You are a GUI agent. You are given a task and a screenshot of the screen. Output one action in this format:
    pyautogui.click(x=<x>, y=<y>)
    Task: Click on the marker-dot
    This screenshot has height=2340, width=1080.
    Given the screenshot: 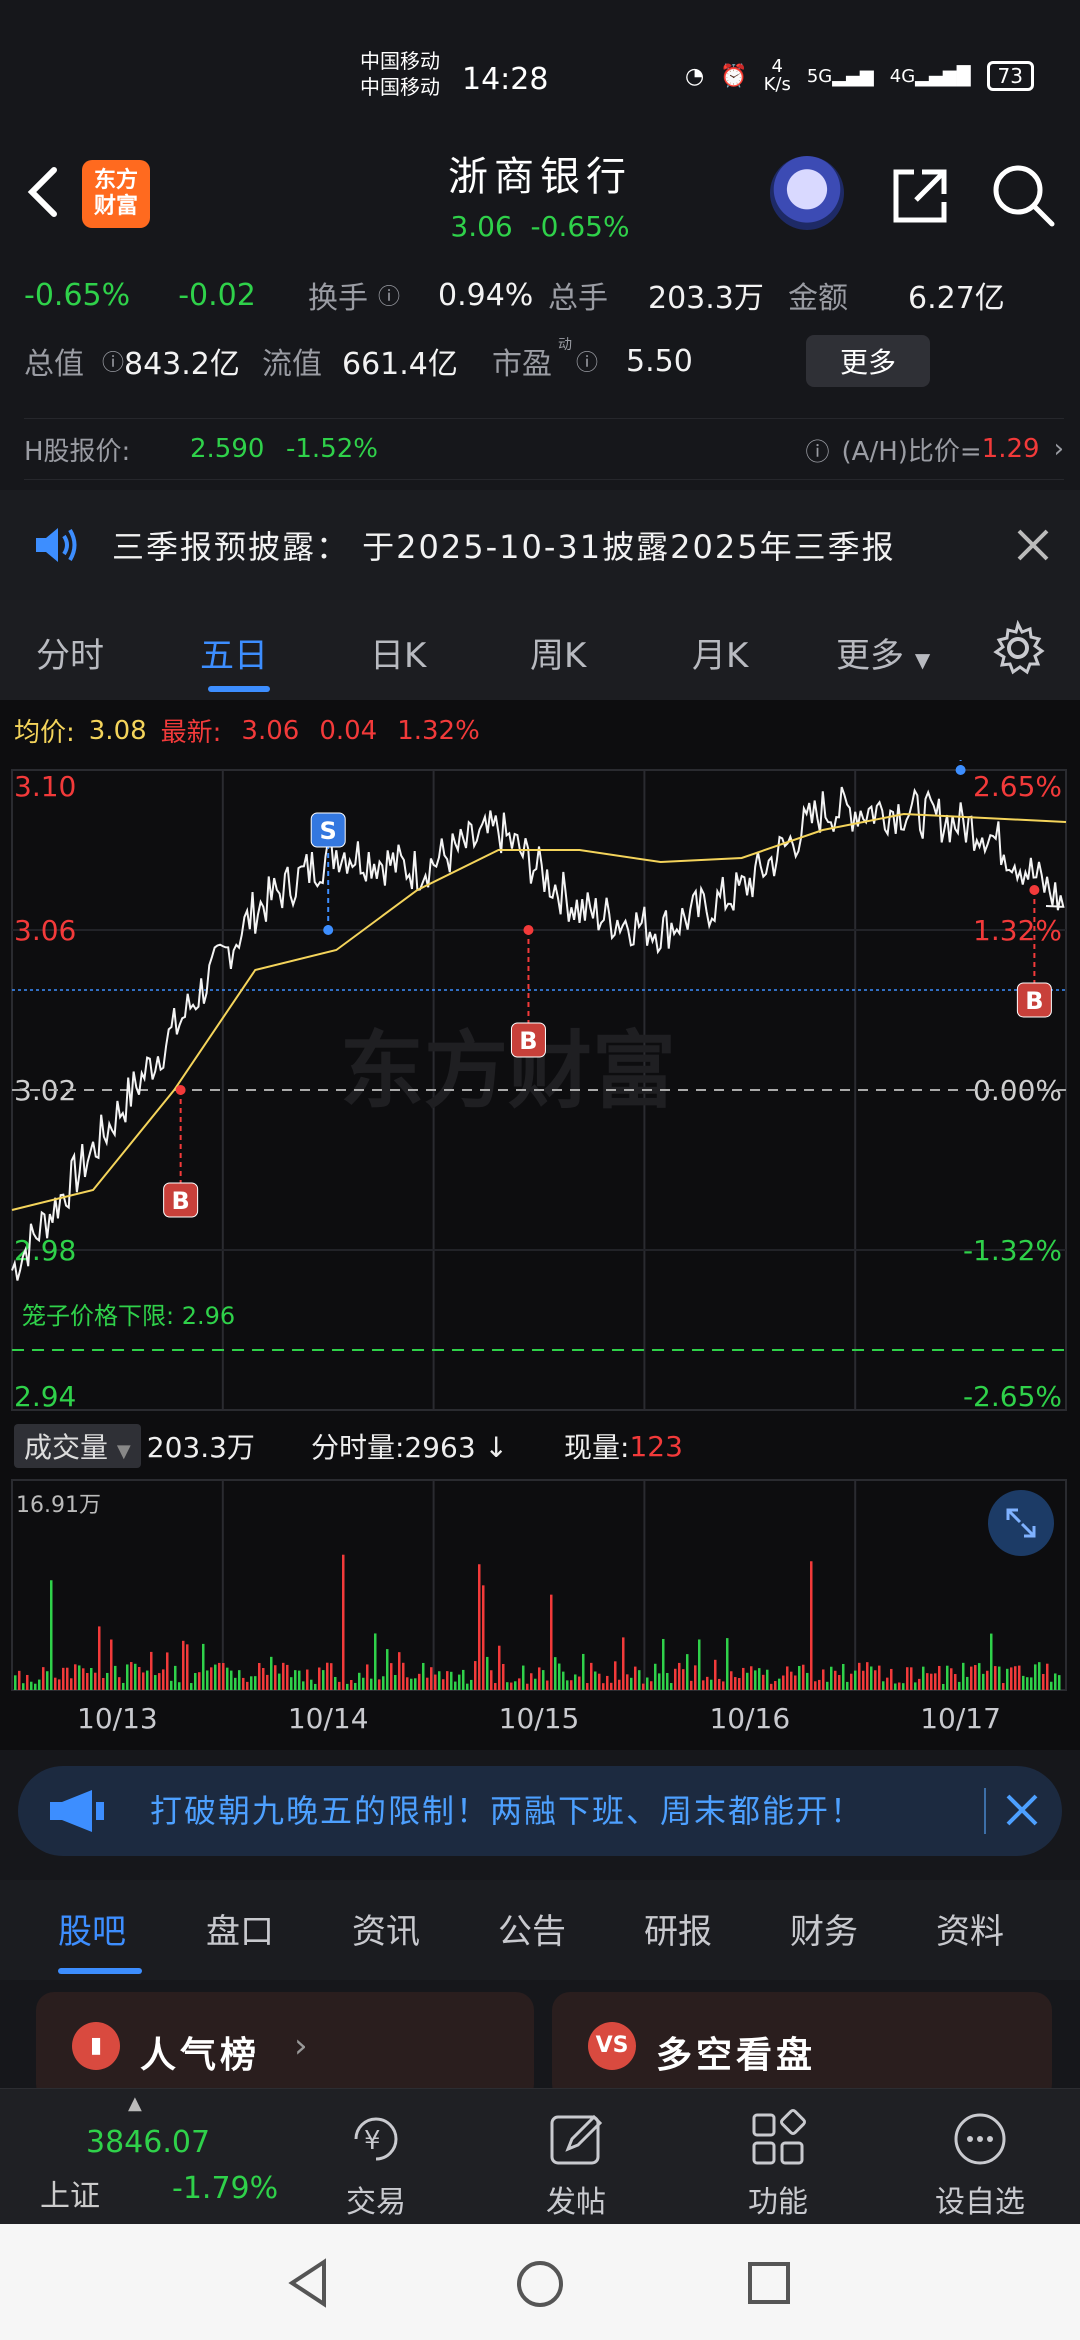 What is the action you would take?
    pyautogui.click(x=528, y=930)
    